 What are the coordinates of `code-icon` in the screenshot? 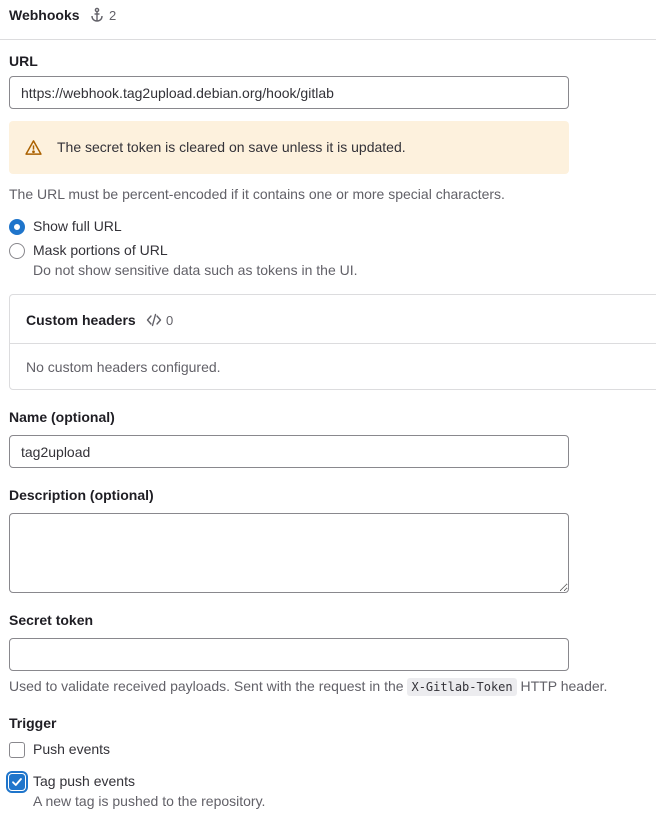 It's located at (154, 320).